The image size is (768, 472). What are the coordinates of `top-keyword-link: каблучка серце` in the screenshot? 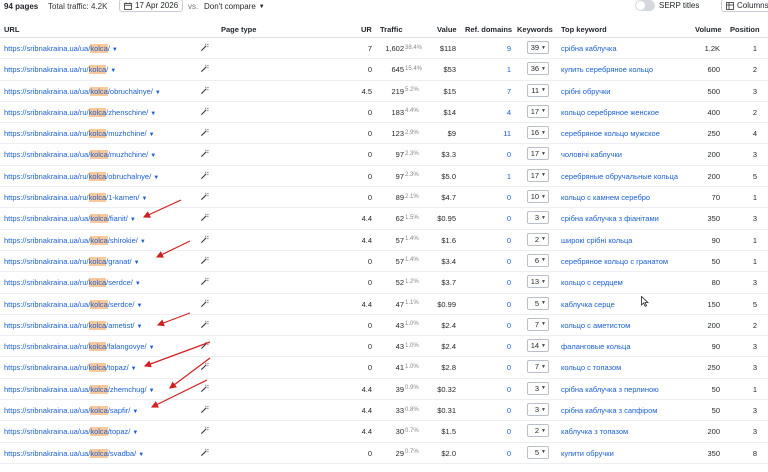 It's located at (588, 304).